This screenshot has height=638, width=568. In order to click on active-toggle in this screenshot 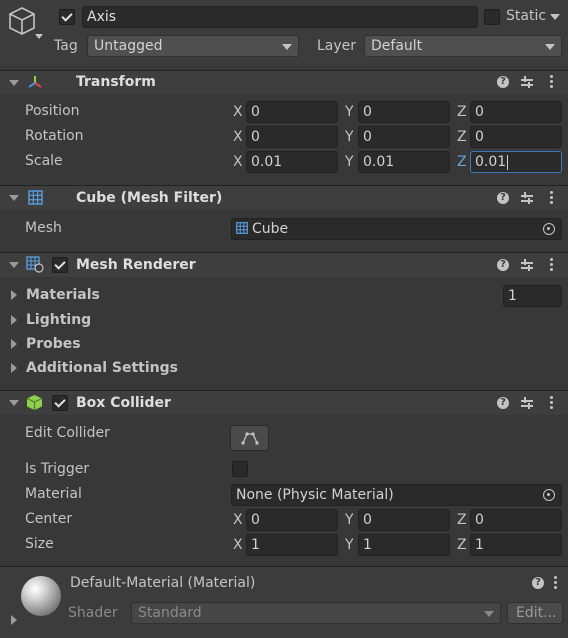, I will do `click(67, 17)`.